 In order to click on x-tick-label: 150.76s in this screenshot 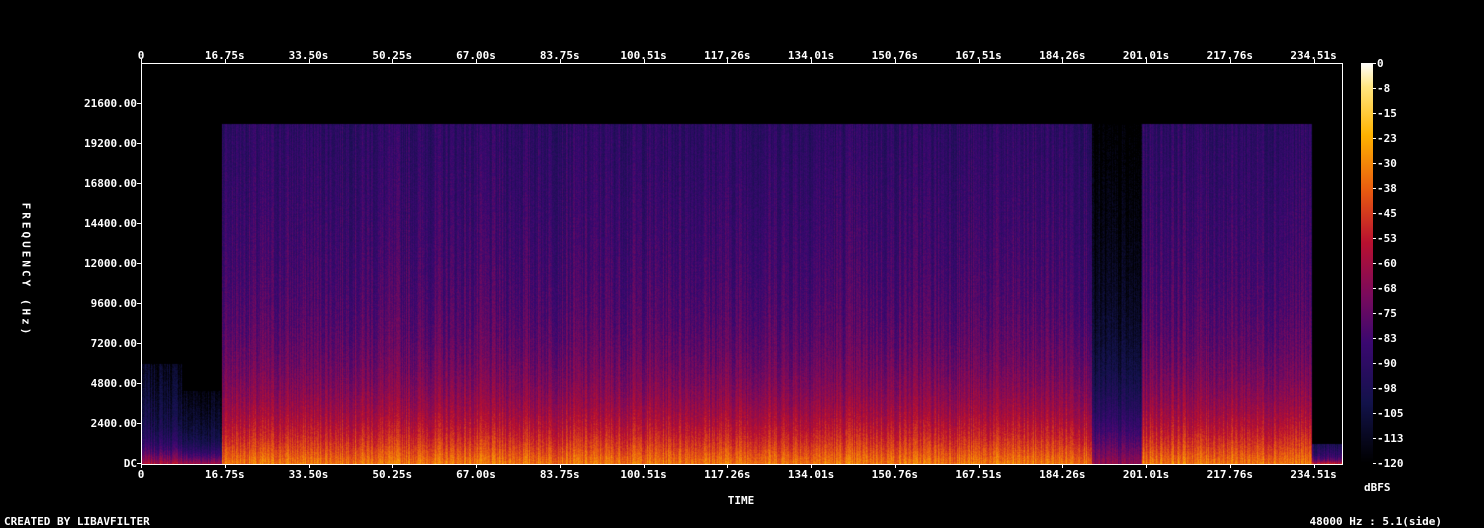, I will do `click(894, 474)`.